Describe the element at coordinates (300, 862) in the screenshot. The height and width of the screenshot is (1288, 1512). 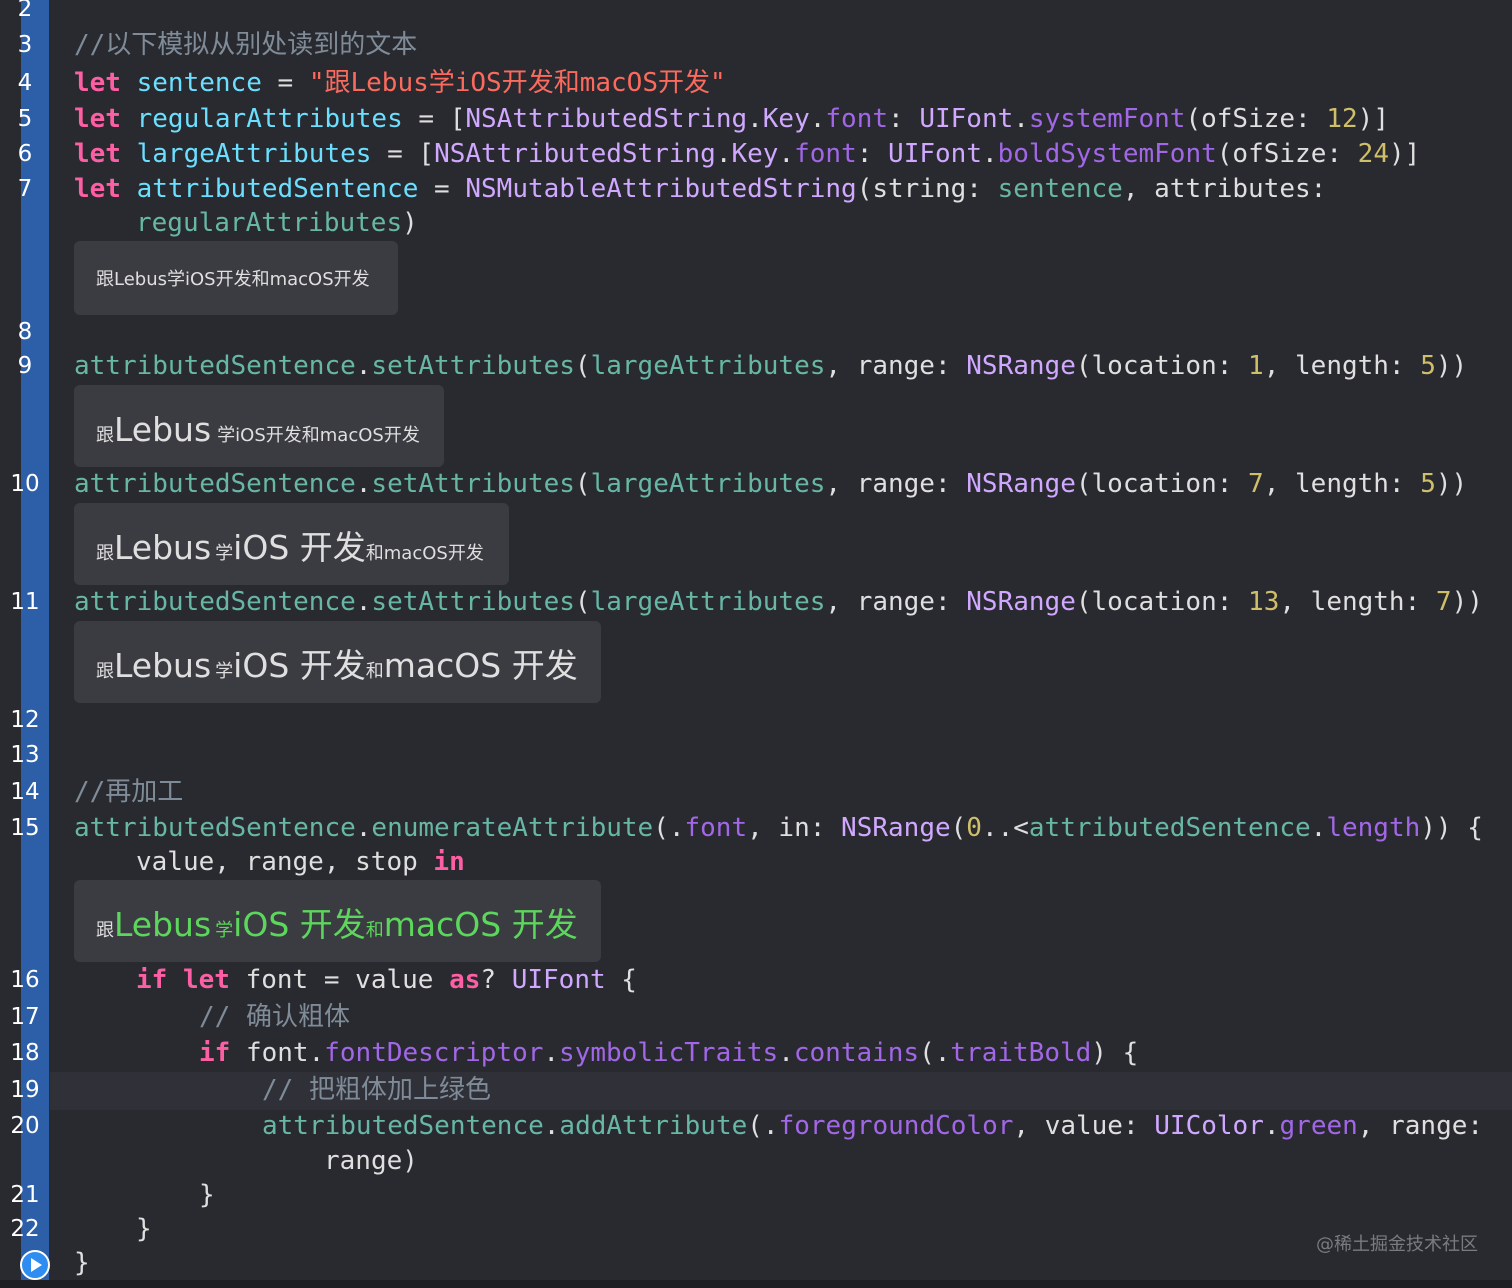
I see `code-line-15-wrap: value, range, stop in` at that location.